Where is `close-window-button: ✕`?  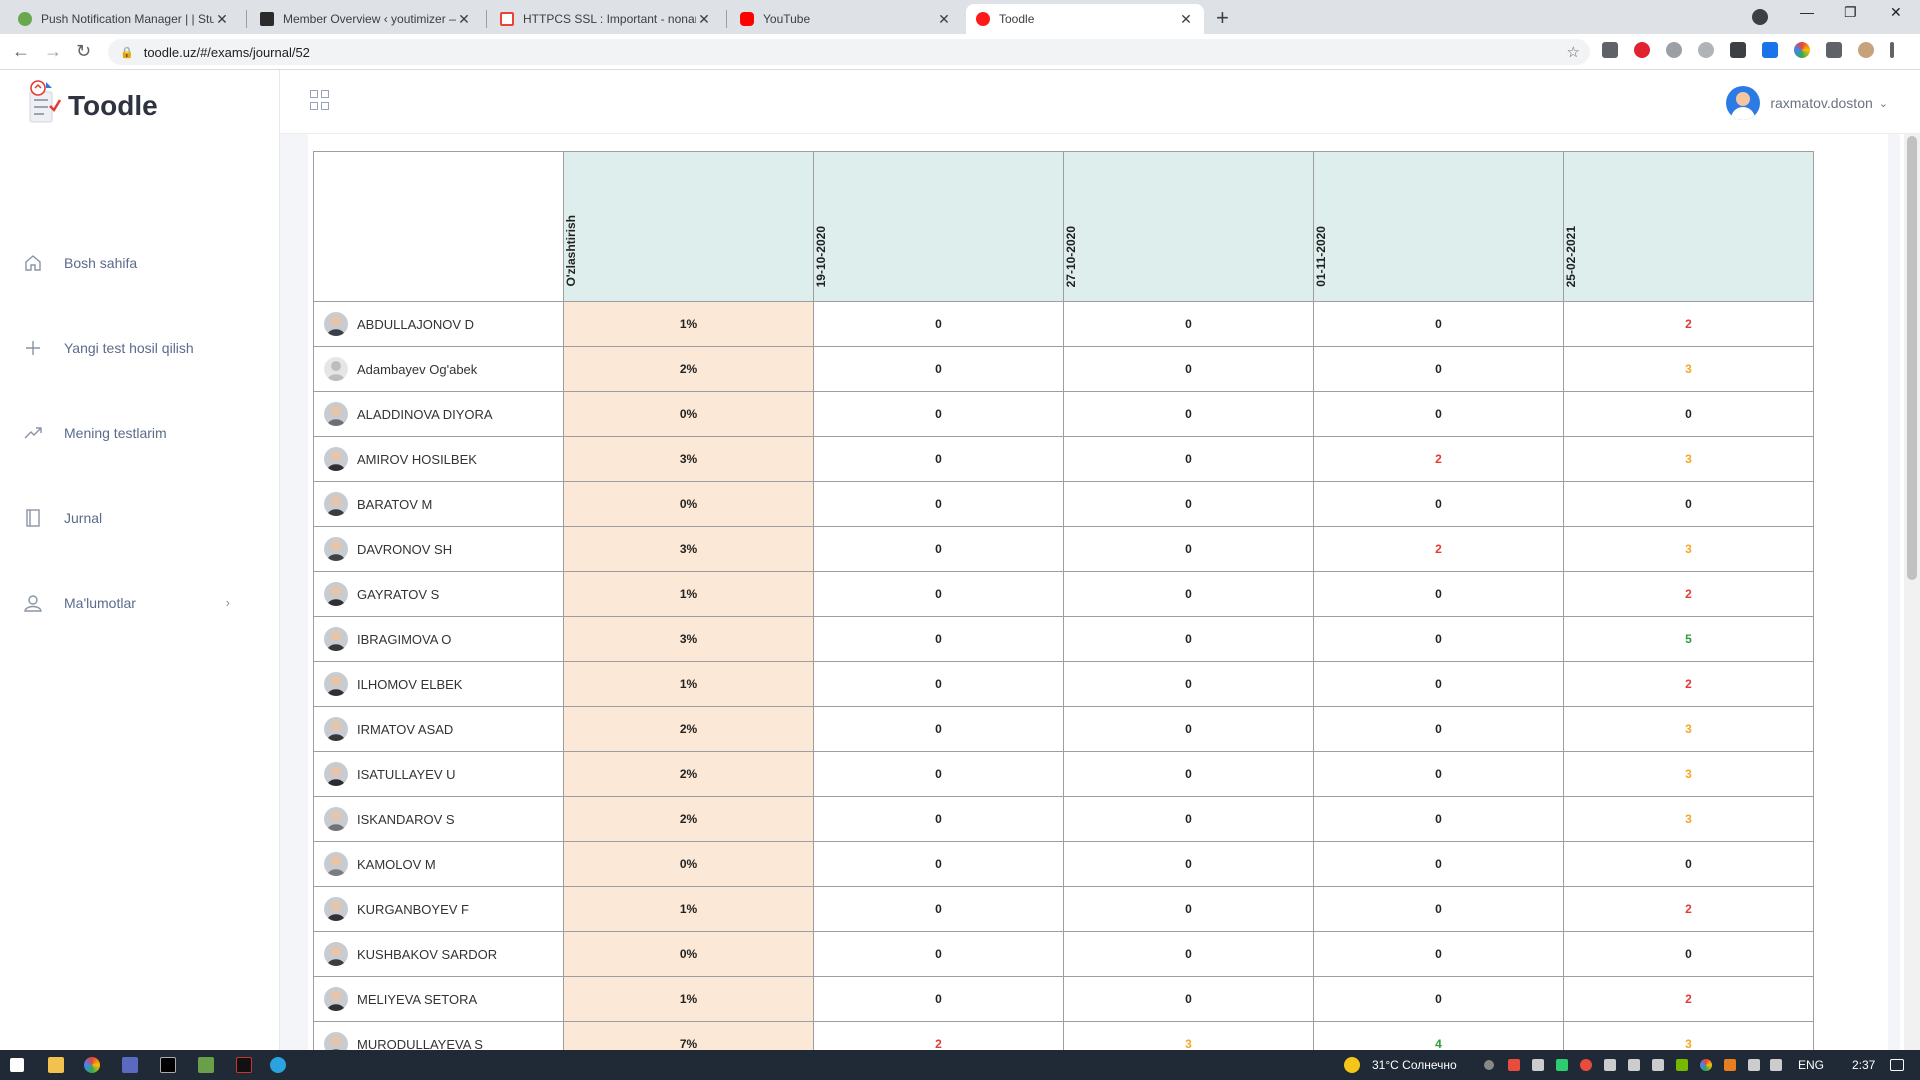 close-window-button: ✕ is located at coordinates (1896, 12).